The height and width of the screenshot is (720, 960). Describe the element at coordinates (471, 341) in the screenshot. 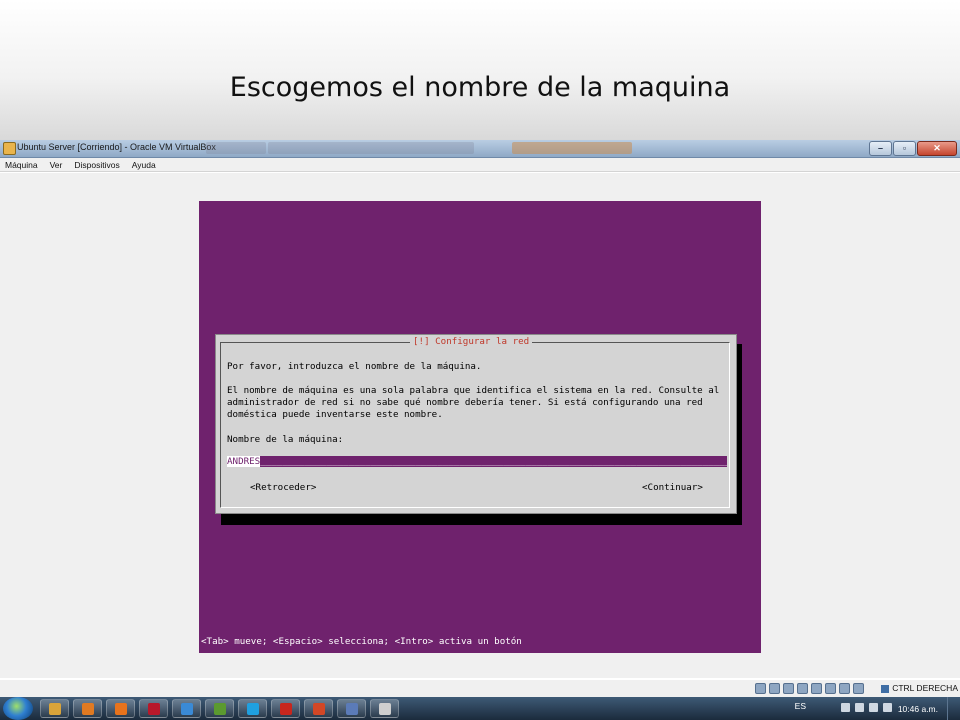

I see `dialog-title: [!] Configurar la red` at that location.